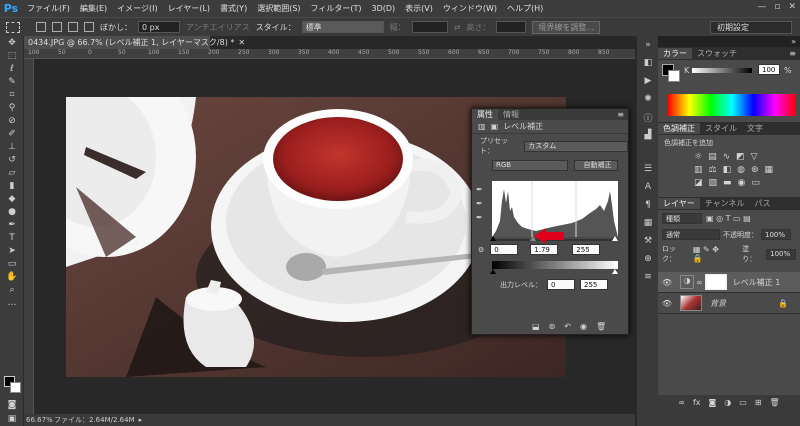  I want to click on black-white-icon: ◧, so click(727, 170).